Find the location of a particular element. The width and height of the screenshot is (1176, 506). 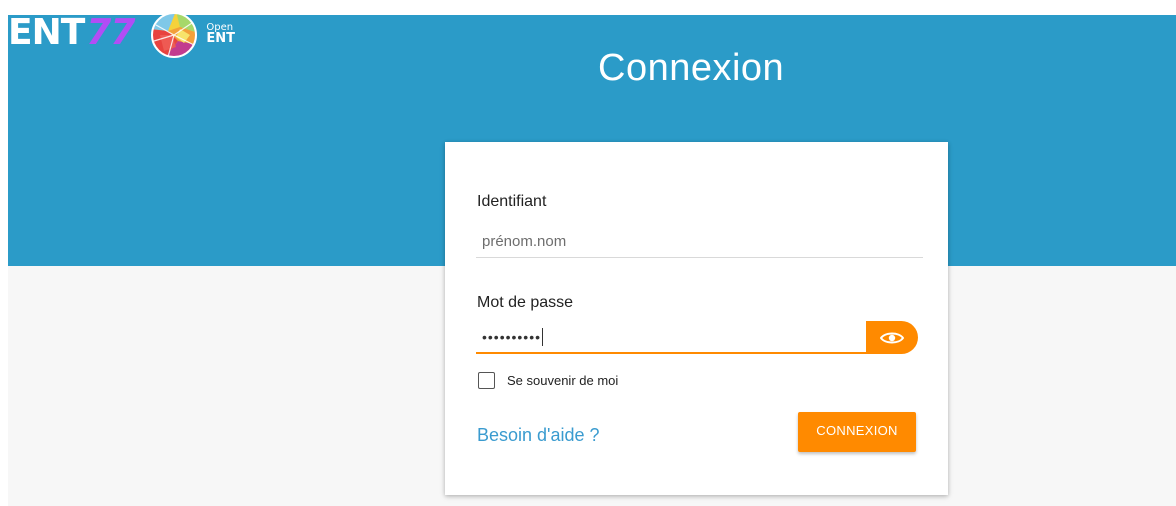

eye-icon is located at coordinates (892, 337).